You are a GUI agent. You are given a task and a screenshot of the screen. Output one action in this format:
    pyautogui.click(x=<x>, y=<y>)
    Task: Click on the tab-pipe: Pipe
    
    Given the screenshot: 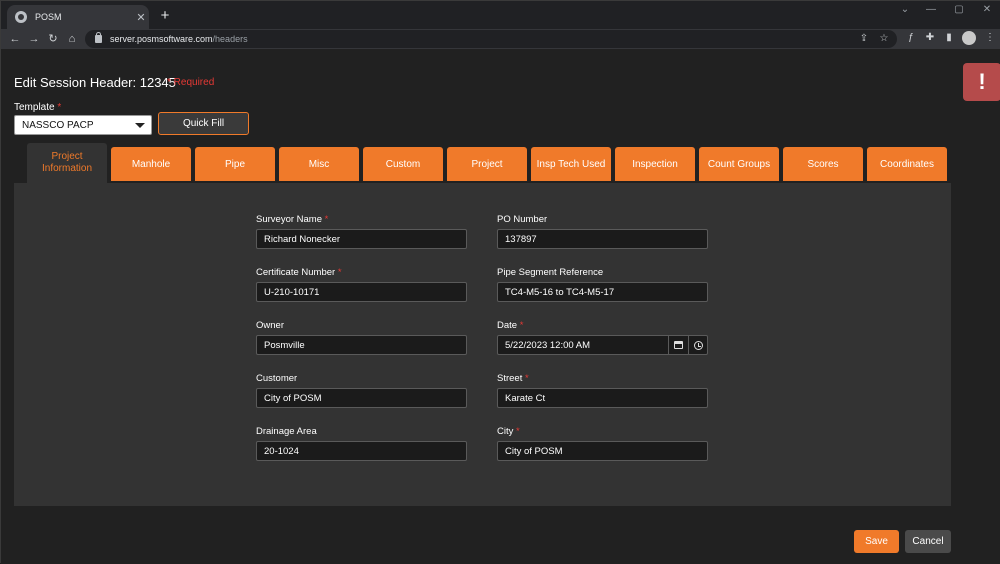 What is the action you would take?
    pyautogui.click(x=235, y=164)
    